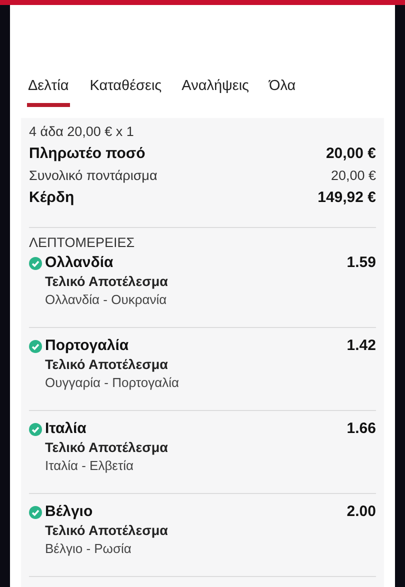 The height and width of the screenshot is (587, 405). Describe the element at coordinates (82, 132) in the screenshot. I see `bet-type: 4 άδα 20,00 € x 1` at that location.